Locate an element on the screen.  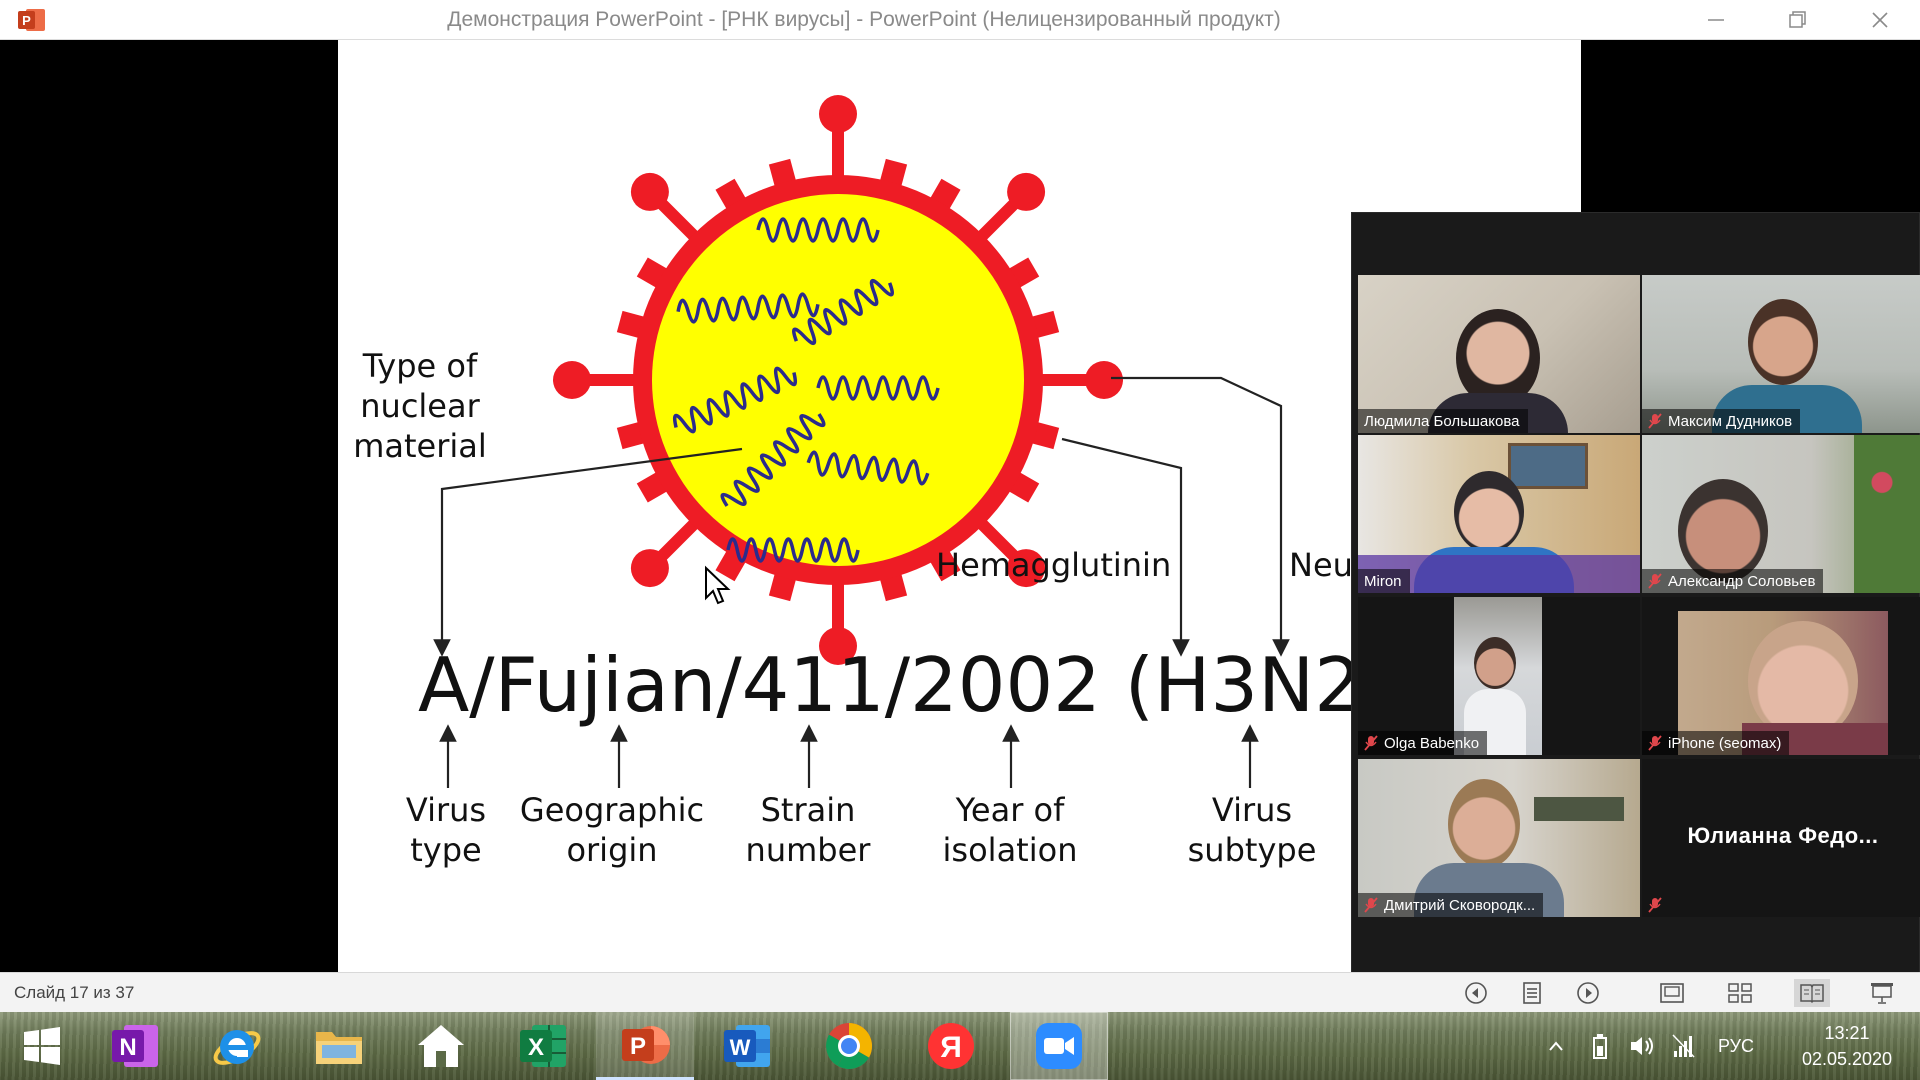
show-hidden-icons-button is located at coordinates (1556, 1046).